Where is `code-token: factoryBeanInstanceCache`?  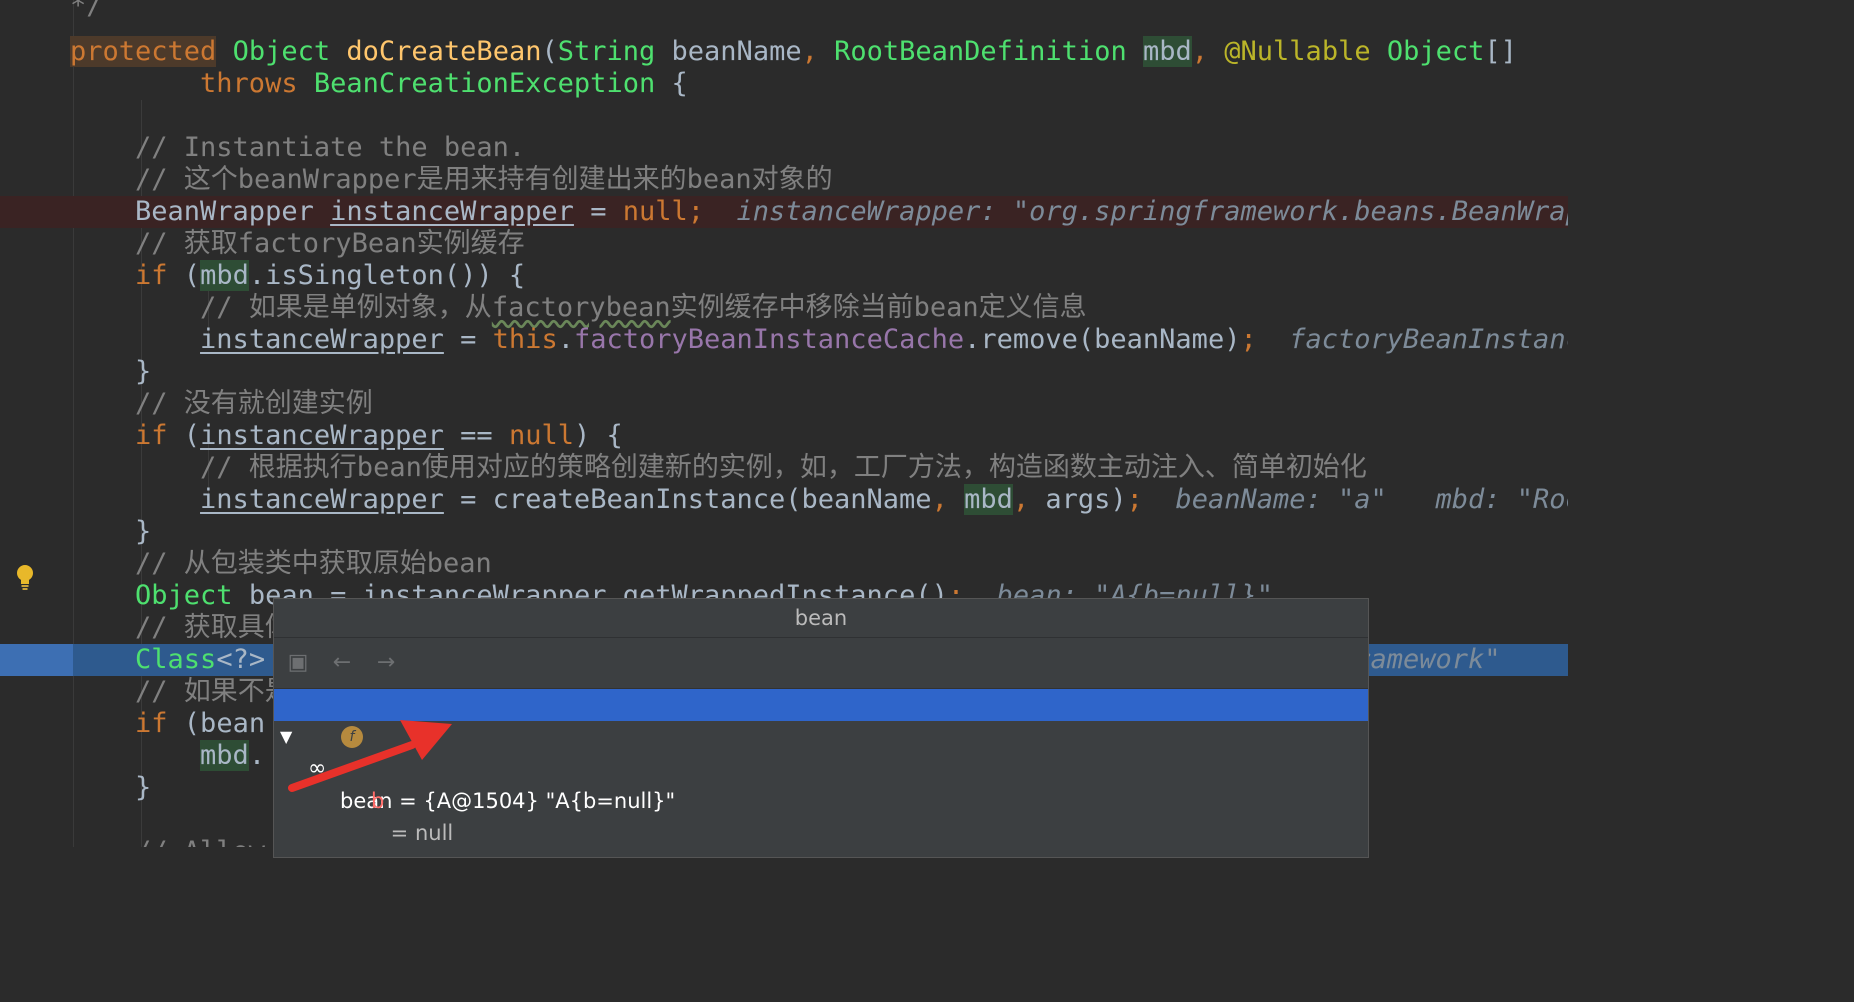
code-token: factoryBeanInstanceCache is located at coordinates (769, 339).